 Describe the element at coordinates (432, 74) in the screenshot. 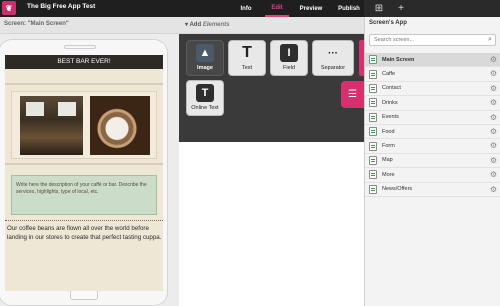

I see `screen-item-caffe: Caffe ⚙` at that location.